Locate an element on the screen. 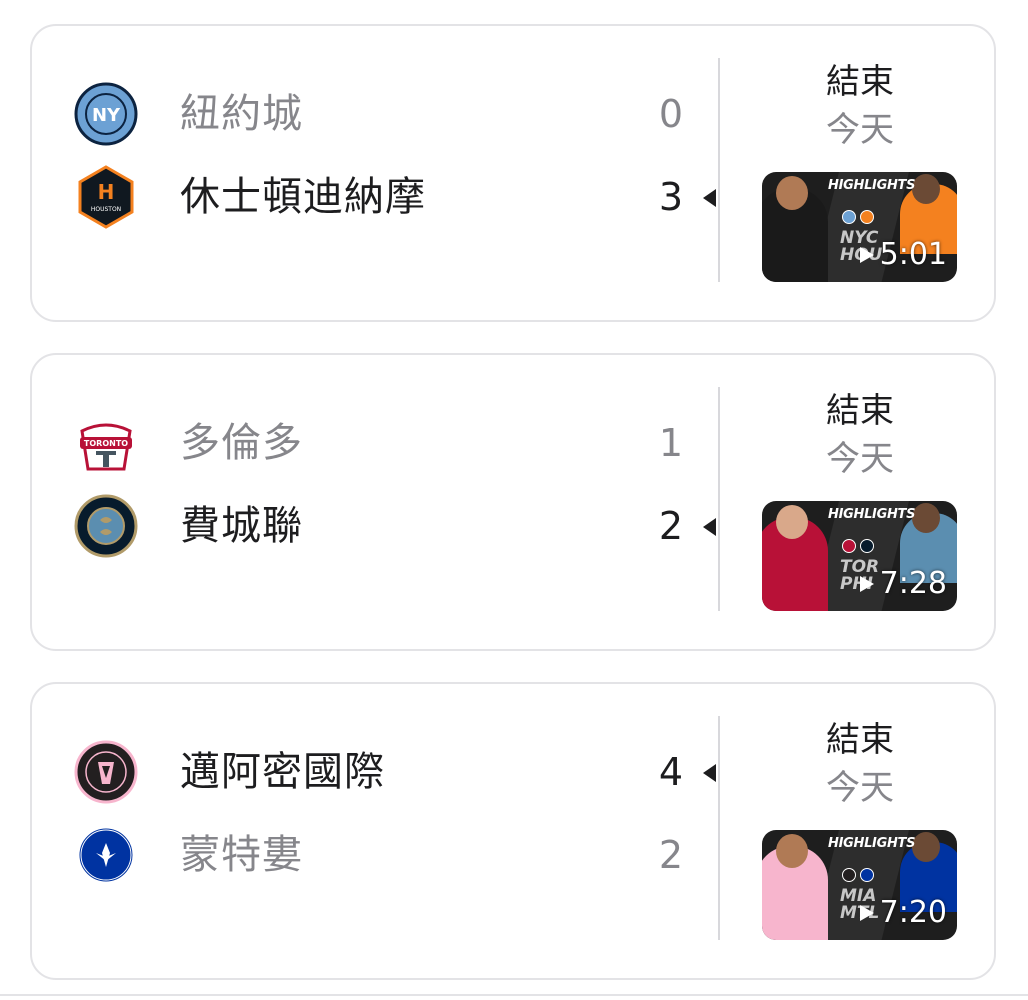  team-score: 4 is located at coordinates (671, 772).